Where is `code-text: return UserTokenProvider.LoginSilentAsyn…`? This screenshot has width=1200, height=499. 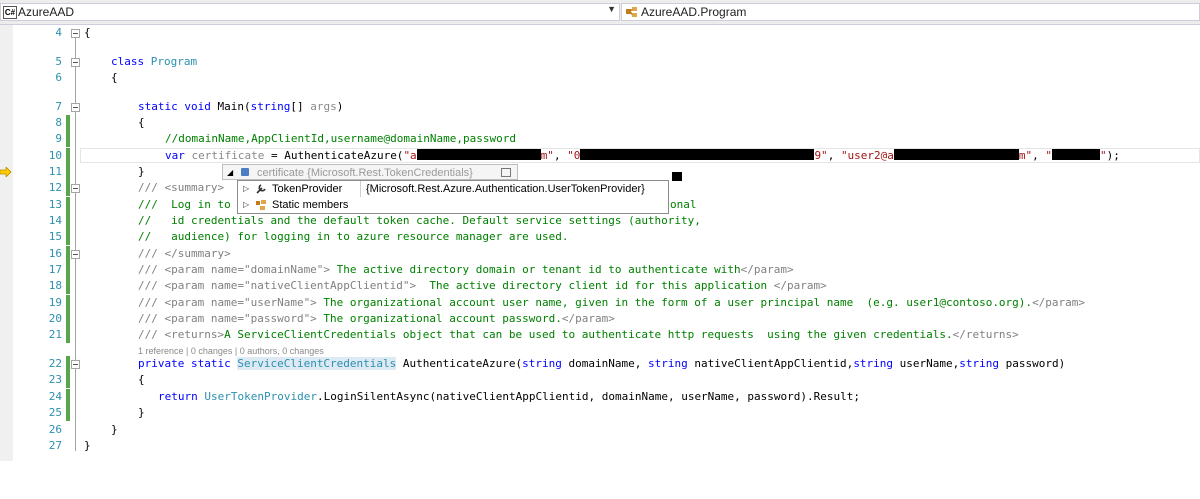 code-text: return UserTokenProvider.LoginSilentAsyn… is located at coordinates (509, 397).